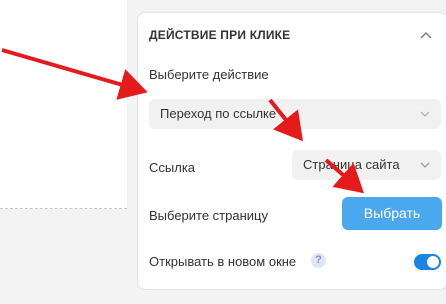 This screenshot has height=304, width=446. What do you see at coordinates (63, 256) in the screenshot?
I see `canvas-background` at bounding box center [63, 256].